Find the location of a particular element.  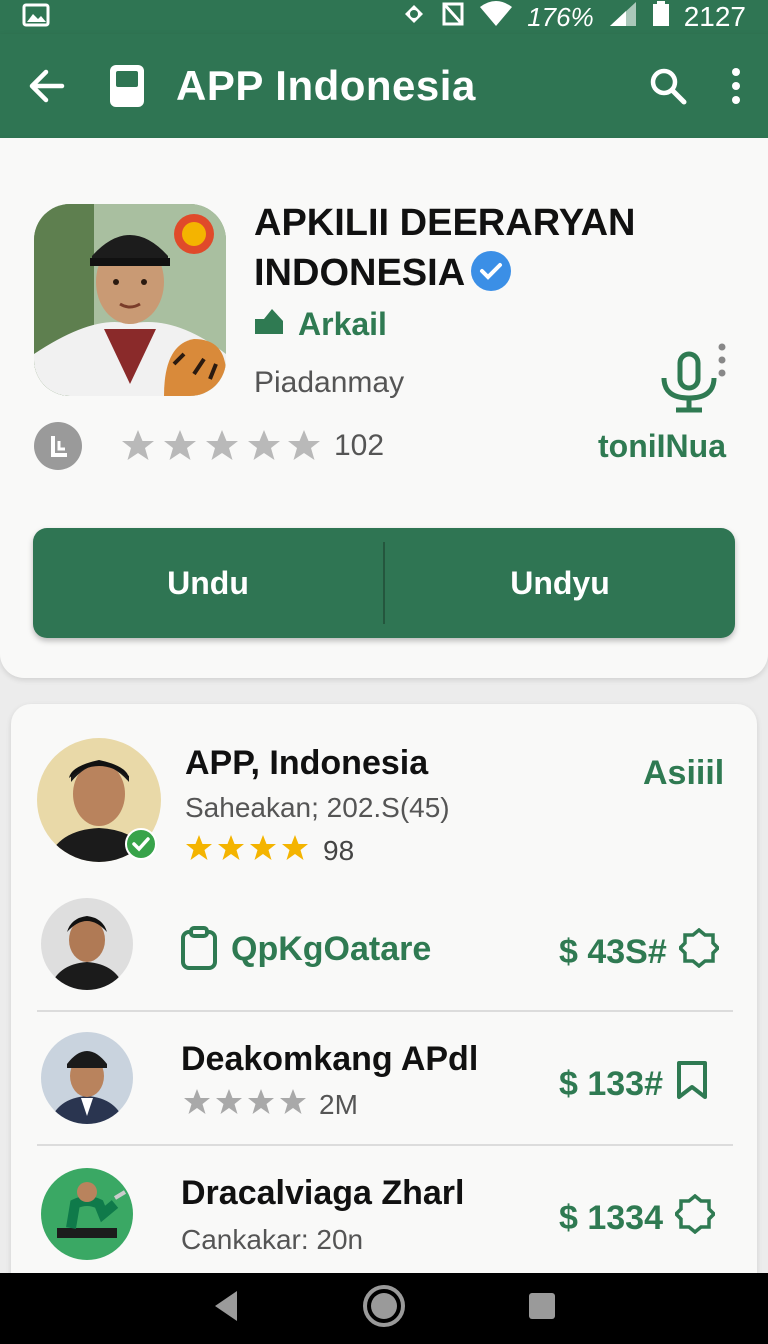

list-item-price: $ 1334 is located at coordinates (638, 1218).